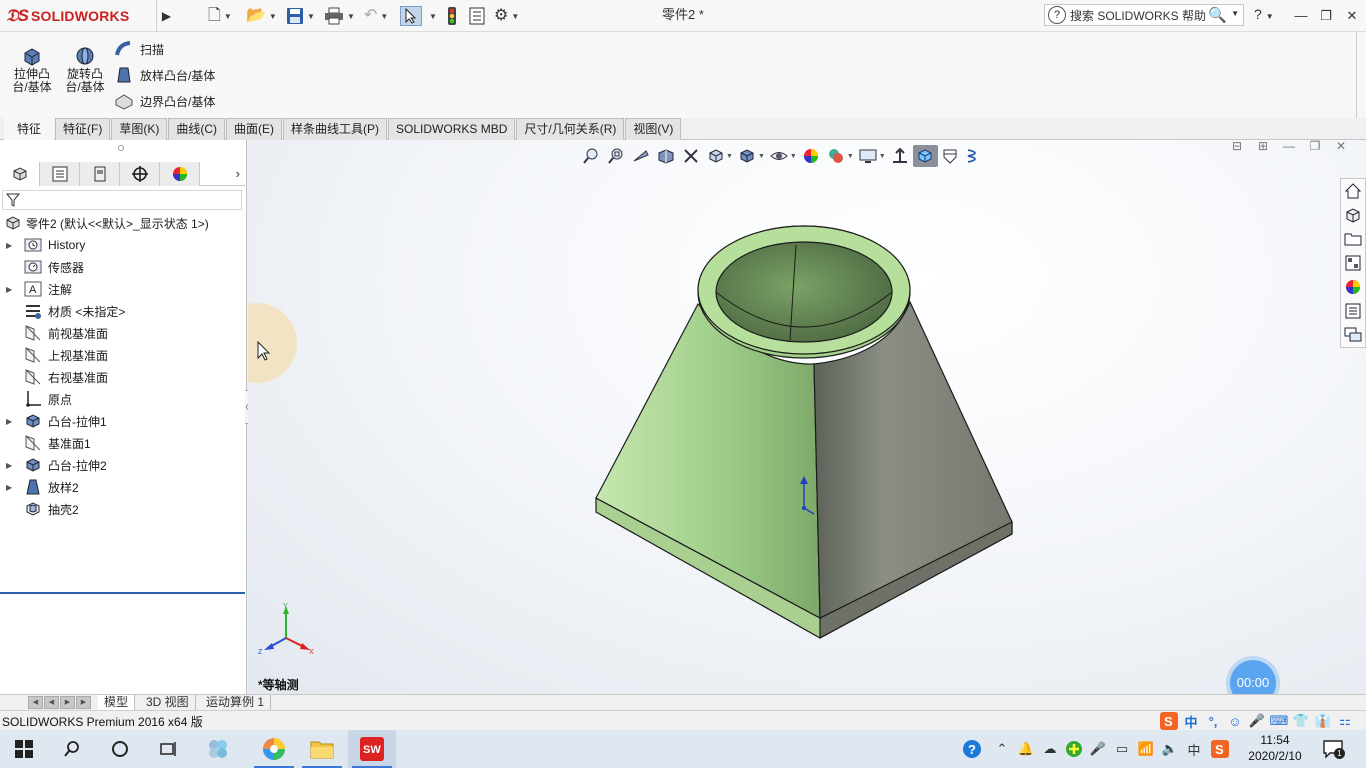  I want to click on tab-mbd: SOLIDWORKS MBD, so click(452, 129).